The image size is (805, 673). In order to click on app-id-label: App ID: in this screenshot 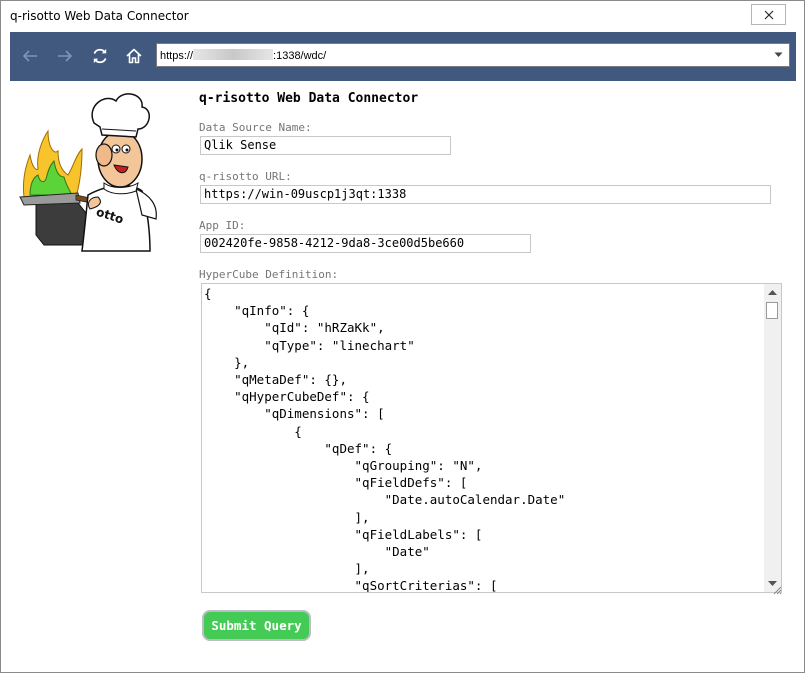, I will do `click(222, 225)`.